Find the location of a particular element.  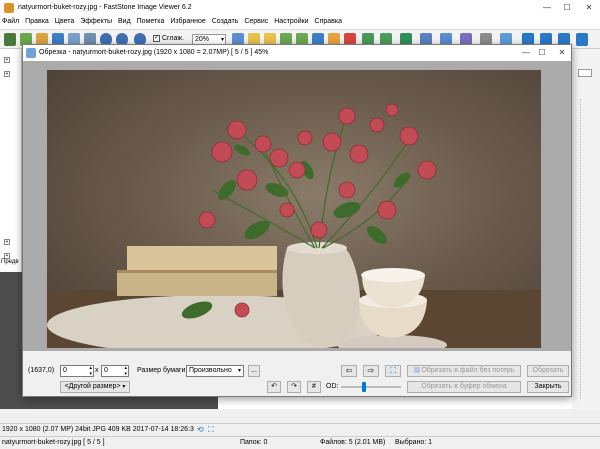

dropdown-icon is located at coordinates (585, 73).